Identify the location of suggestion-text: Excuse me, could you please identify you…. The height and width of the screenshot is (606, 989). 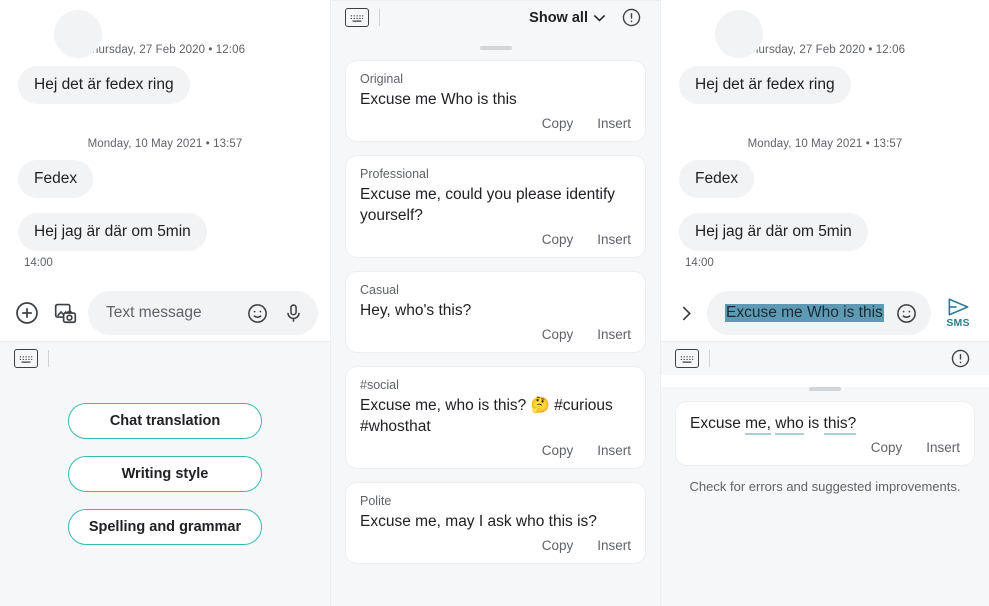
(488, 205).